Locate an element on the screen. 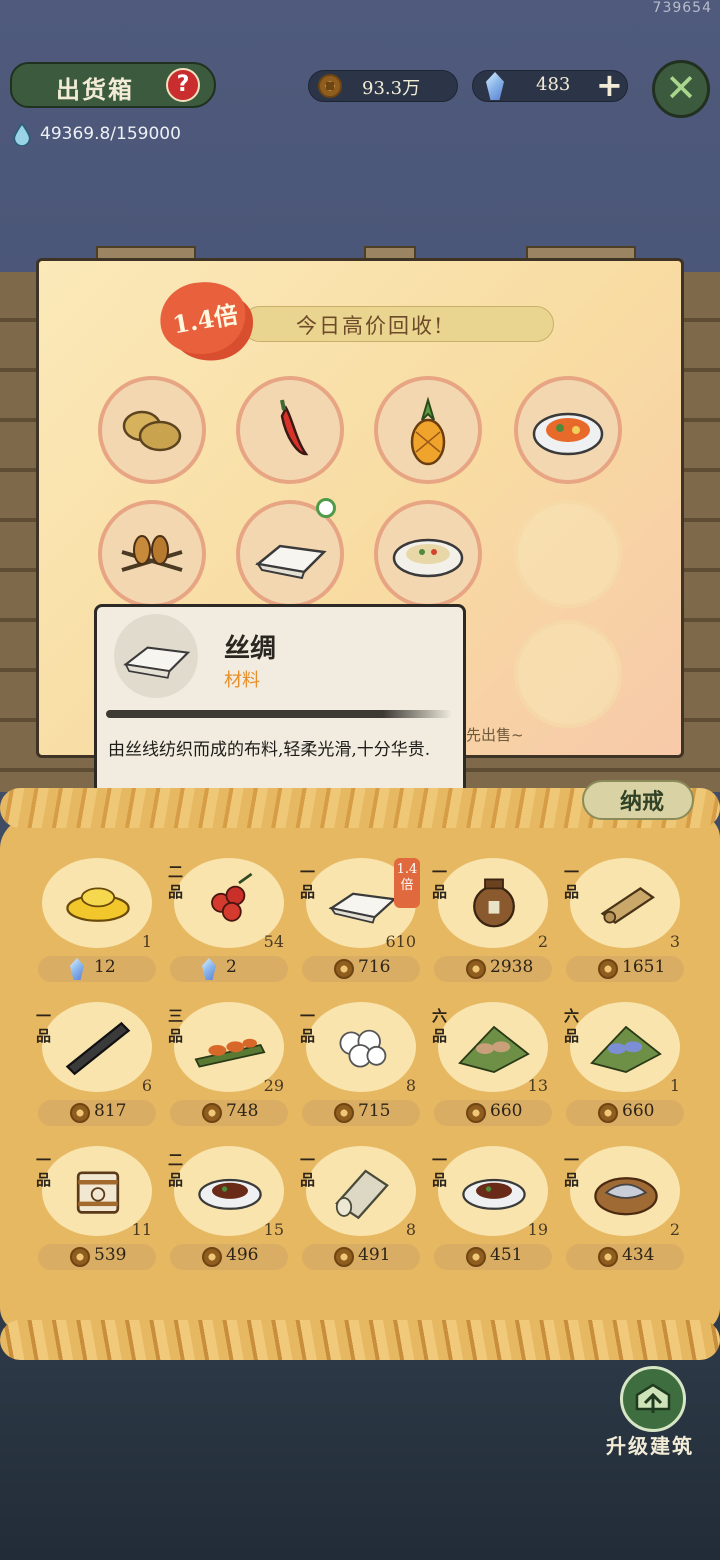  item-quantity: 29 is located at coordinates (273, 1085).